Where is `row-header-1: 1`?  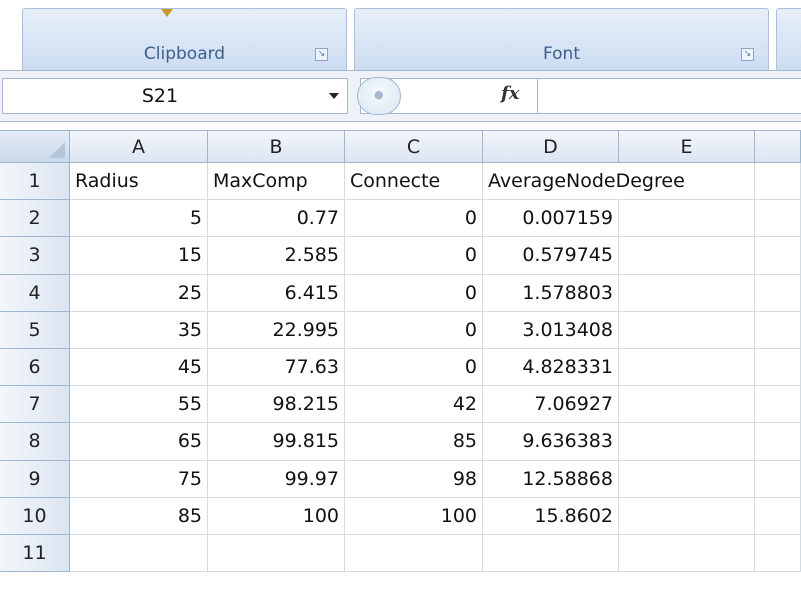
row-header-1: 1 is located at coordinates (35, 182).